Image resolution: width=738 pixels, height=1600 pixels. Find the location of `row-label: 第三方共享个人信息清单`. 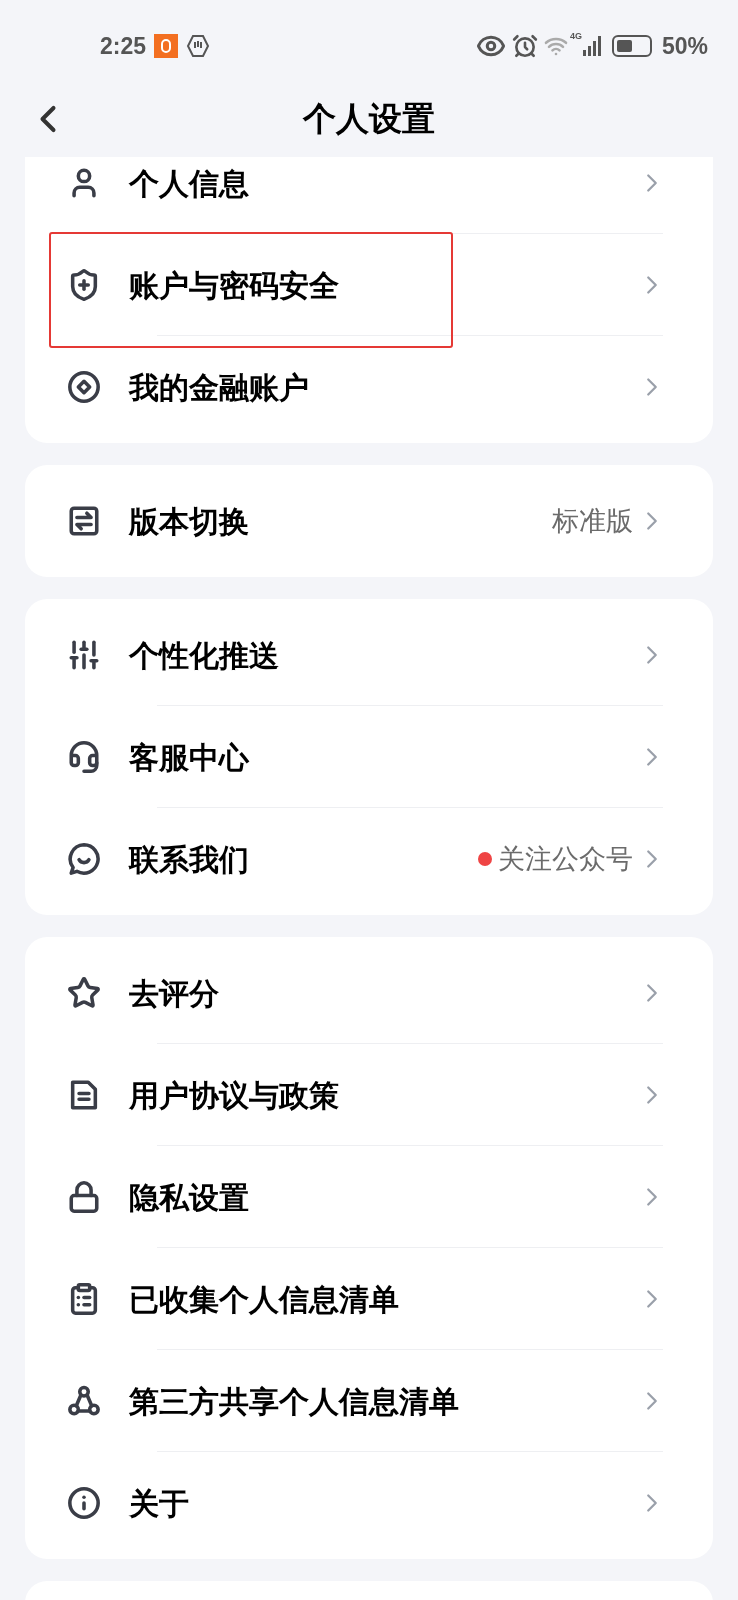

row-label: 第三方共享个人信息清单 is located at coordinates (294, 1401).